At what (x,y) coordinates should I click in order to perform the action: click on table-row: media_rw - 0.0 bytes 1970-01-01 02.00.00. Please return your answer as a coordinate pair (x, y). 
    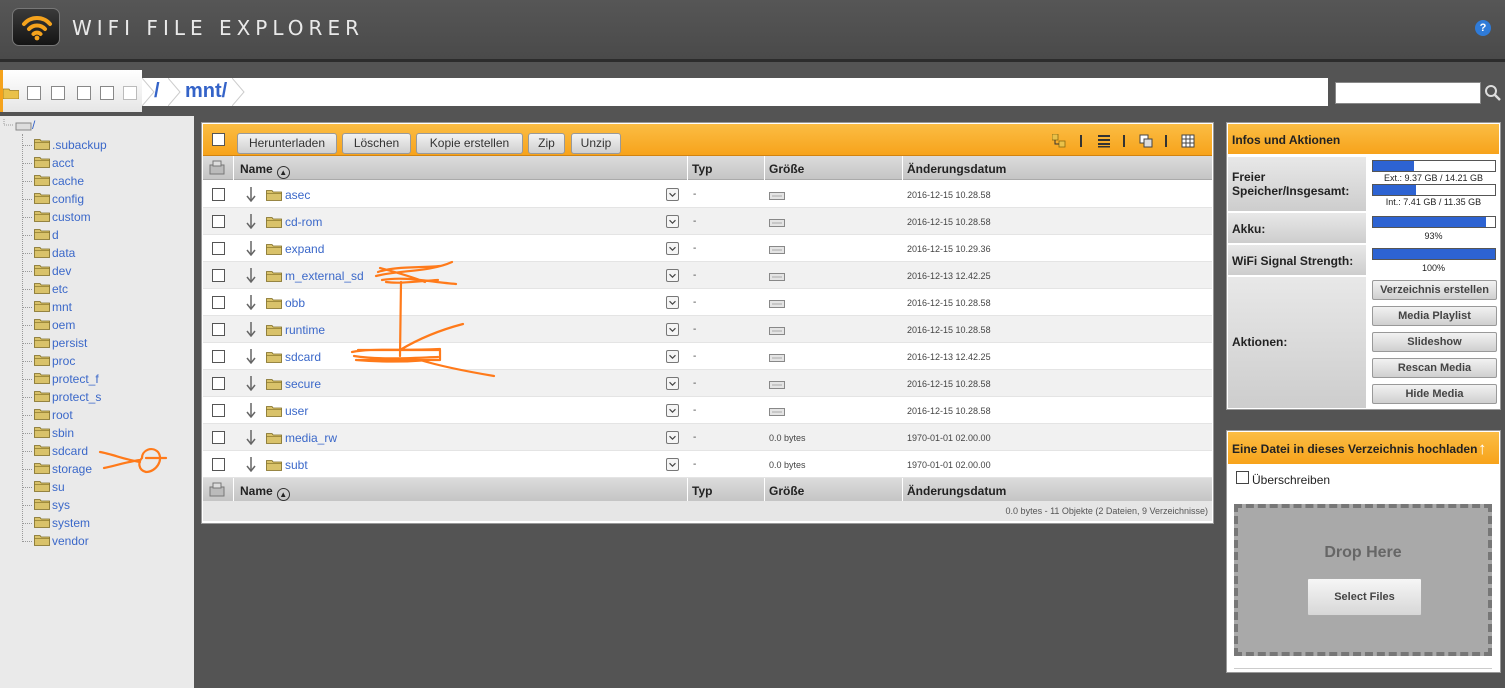
    Looking at the image, I should click on (707, 437).